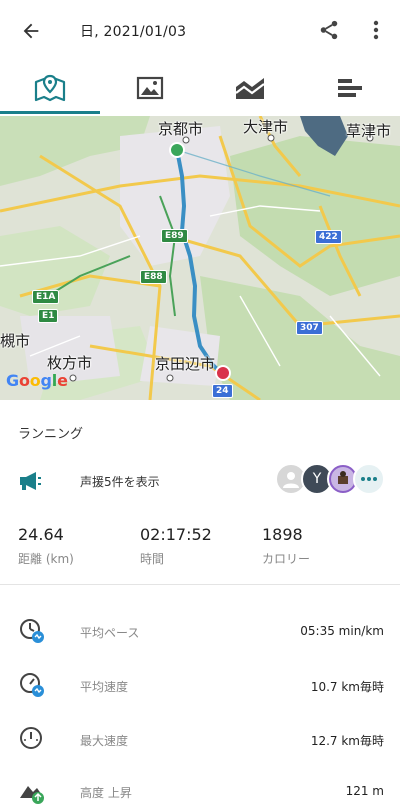 The image size is (400, 808). Describe the element at coordinates (200, 481) in the screenshot. I see `cheers-row: 声援5件を表示 Y` at that location.